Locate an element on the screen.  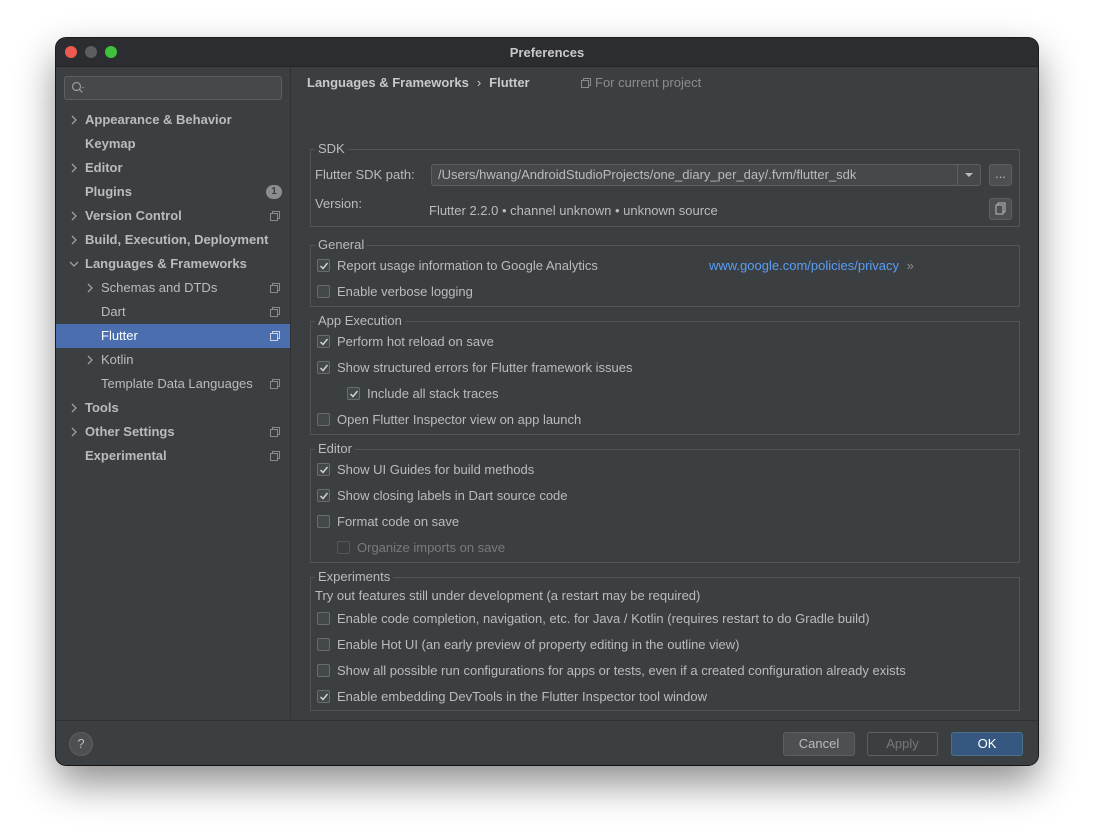
ui-guides-label: Show UI Guides for build methods is located at coordinates (436, 469).